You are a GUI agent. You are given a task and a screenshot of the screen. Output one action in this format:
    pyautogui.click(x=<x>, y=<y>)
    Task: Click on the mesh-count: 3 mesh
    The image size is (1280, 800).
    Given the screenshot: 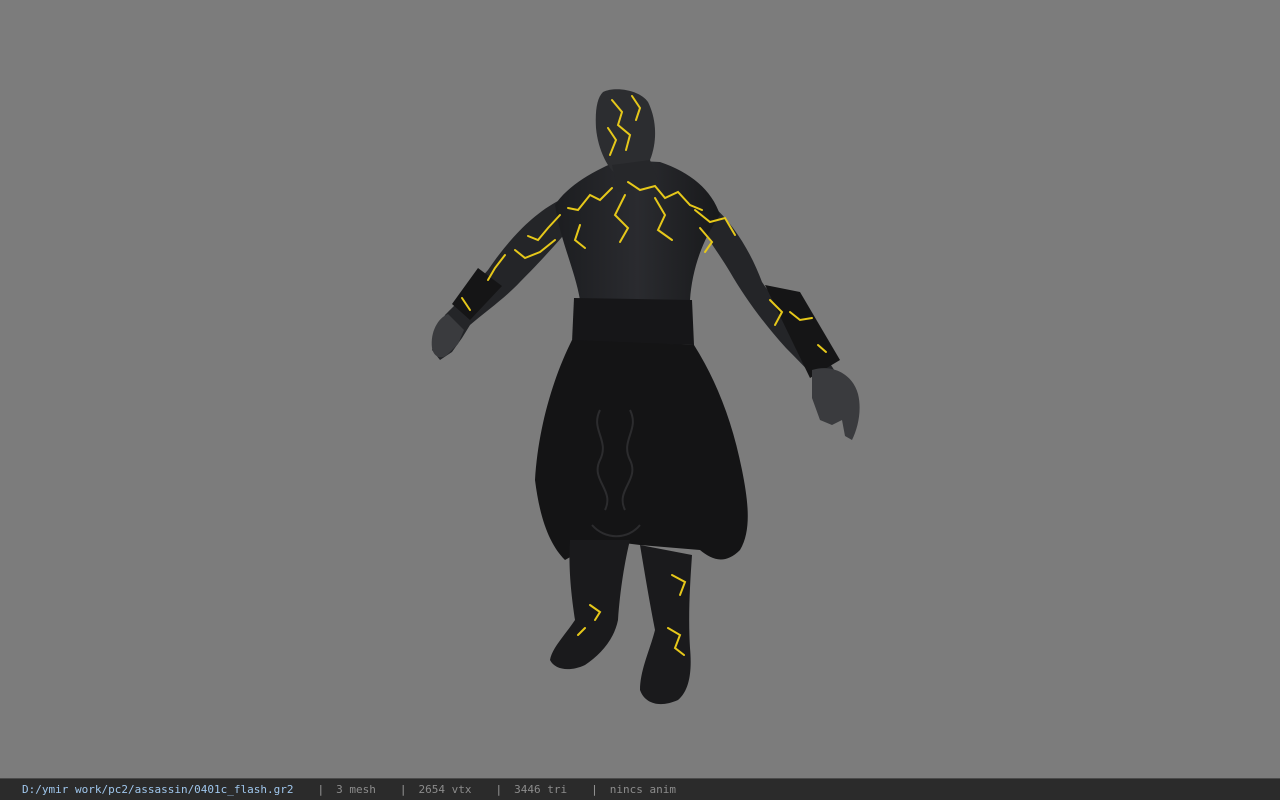 What is the action you would take?
    pyautogui.click(x=356, y=789)
    